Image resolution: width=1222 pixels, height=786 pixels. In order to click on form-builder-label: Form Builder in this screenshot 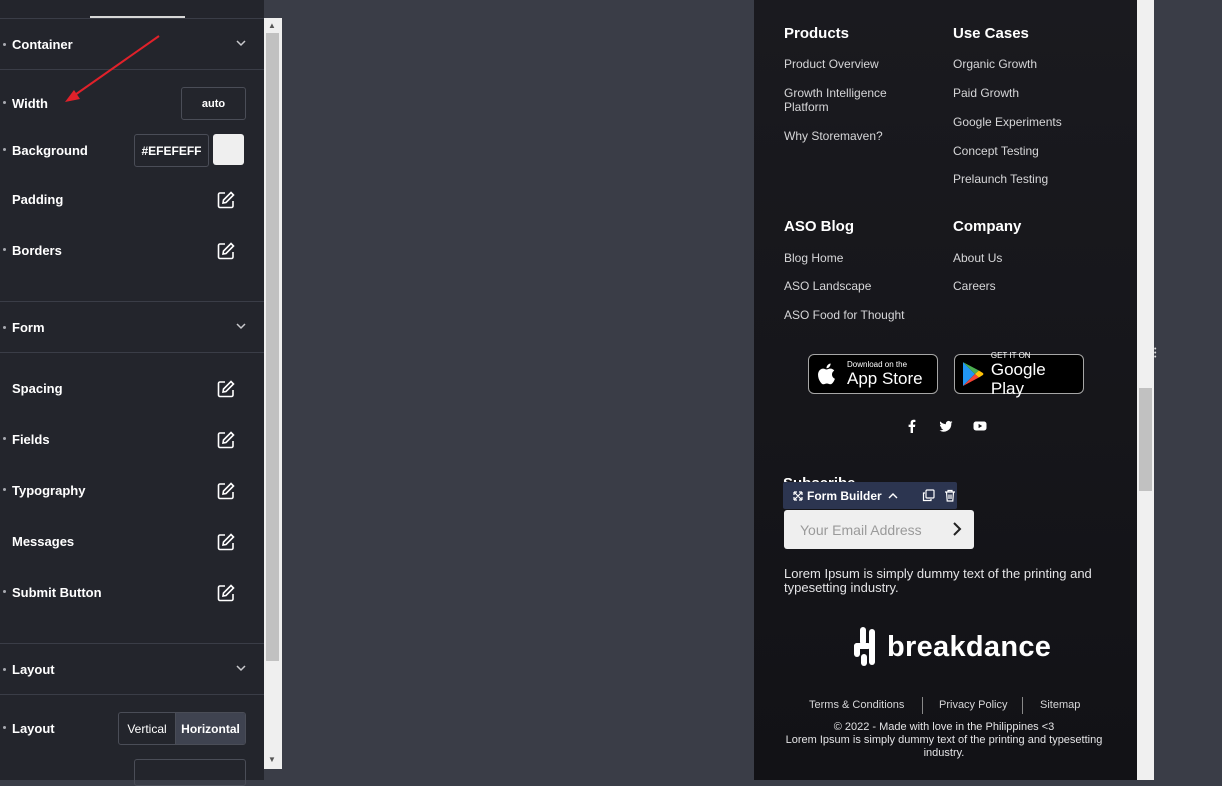, I will do `click(844, 495)`.